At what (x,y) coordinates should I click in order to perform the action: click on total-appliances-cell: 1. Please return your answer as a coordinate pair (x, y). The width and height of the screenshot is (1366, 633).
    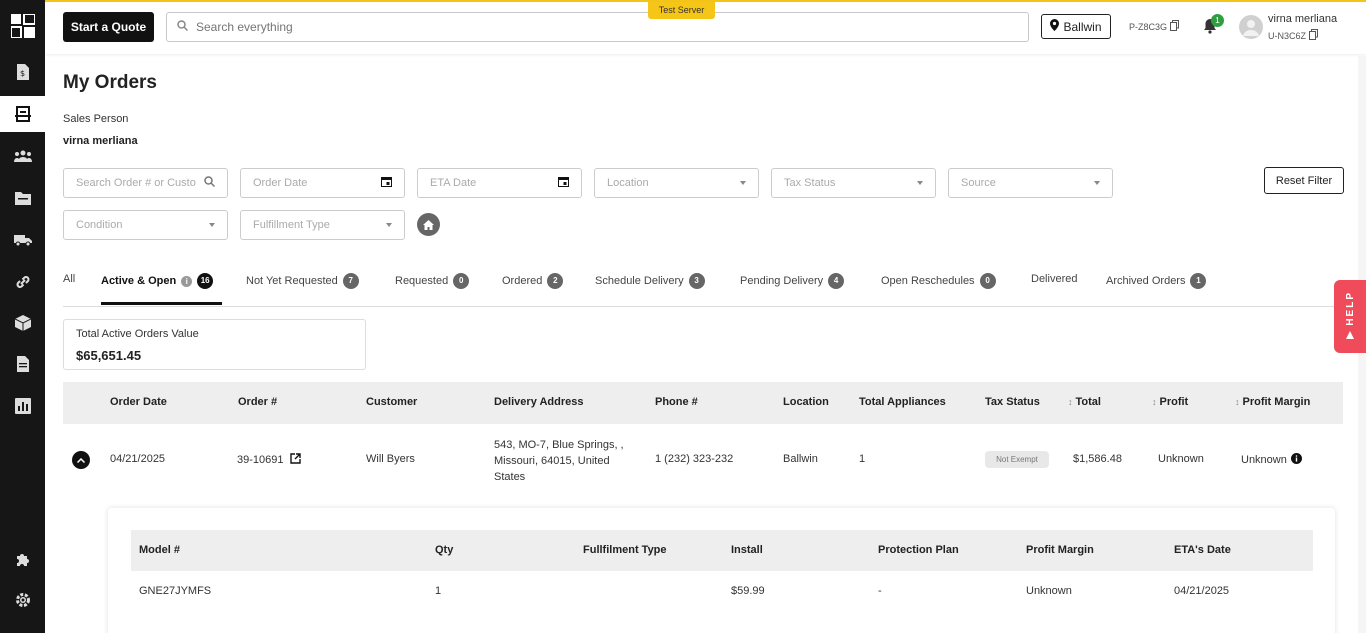
    Looking at the image, I should click on (862, 459).